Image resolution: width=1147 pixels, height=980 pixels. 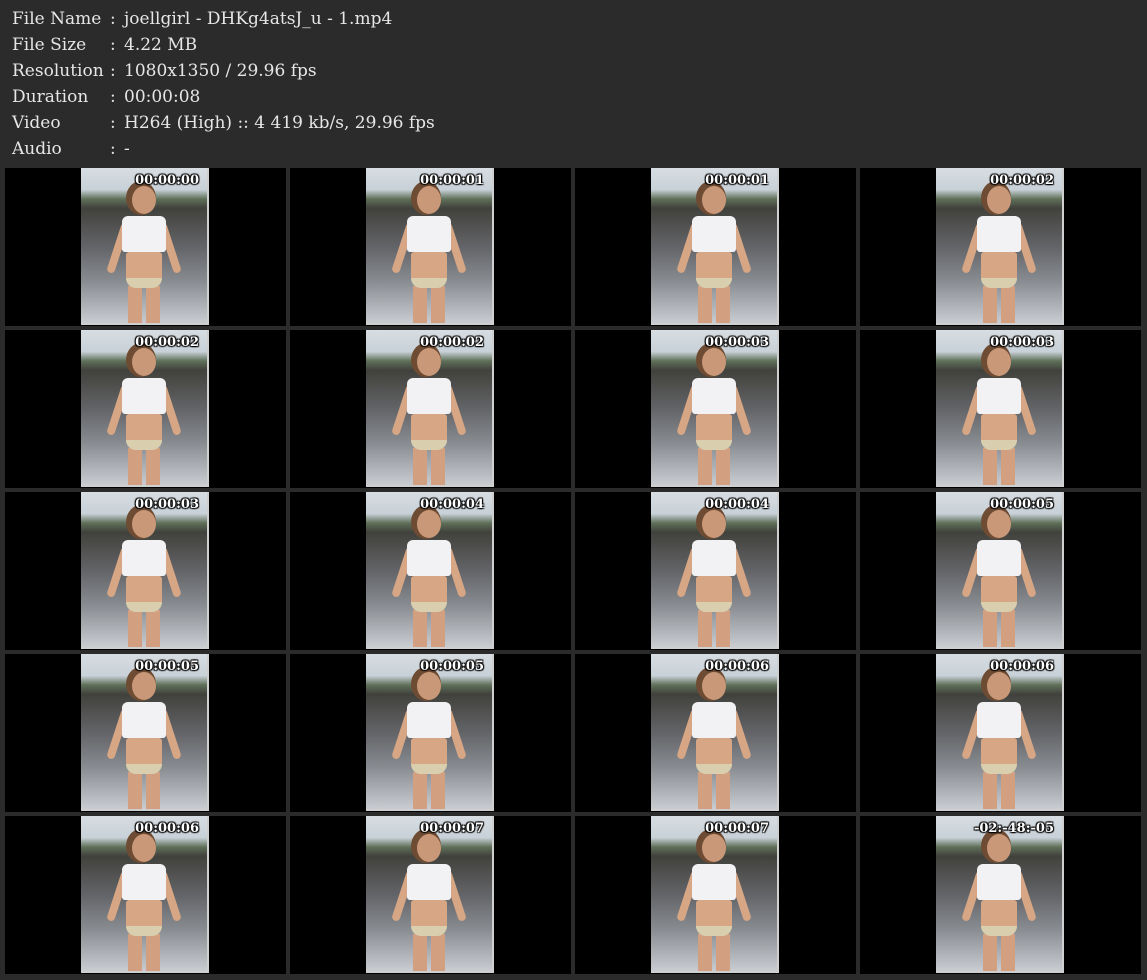 I want to click on info-row: Resolution:1080x1350 / 29.96 fps, so click(x=223, y=71).